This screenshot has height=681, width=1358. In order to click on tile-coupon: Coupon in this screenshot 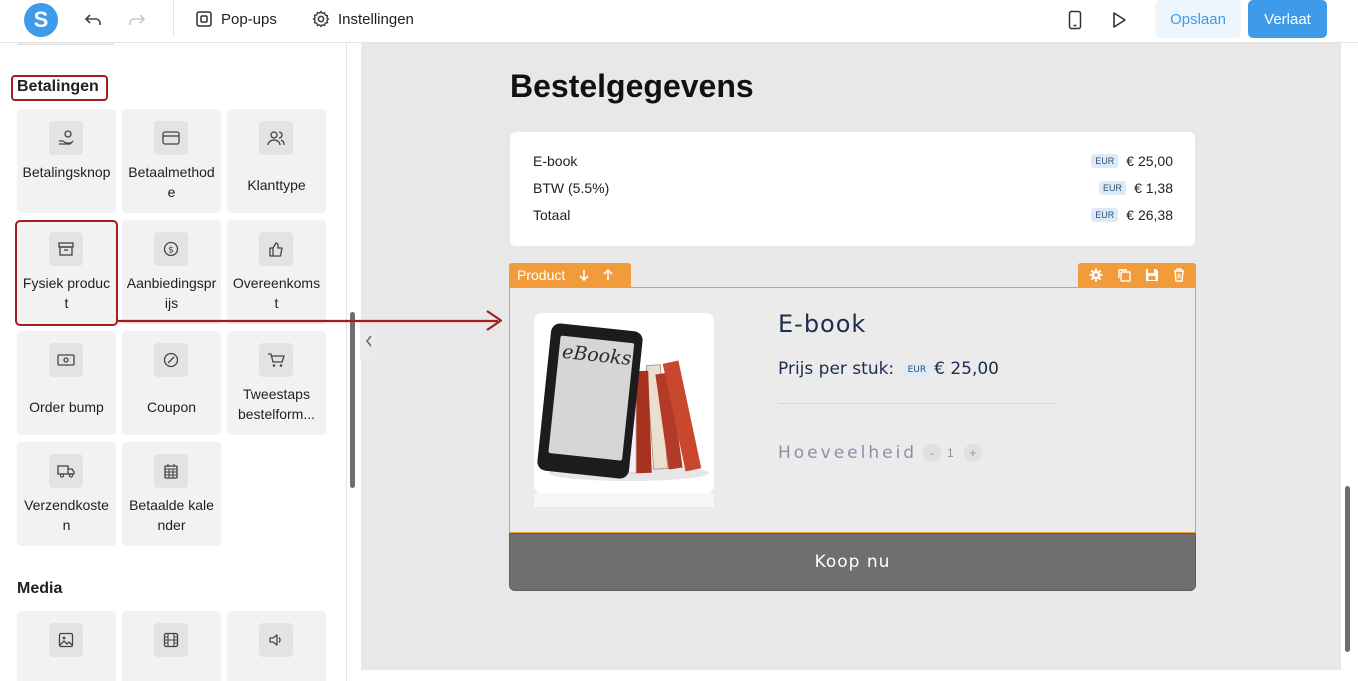, I will do `click(171, 383)`.